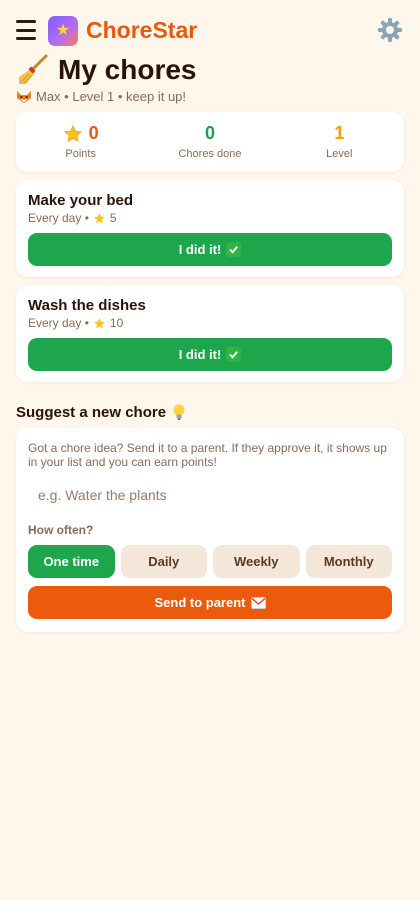  What do you see at coordinates (210, 561) in the screenshot?
I see `frequency-options: One time Daily Weekly Monthly` at bounding box center [210, 561].